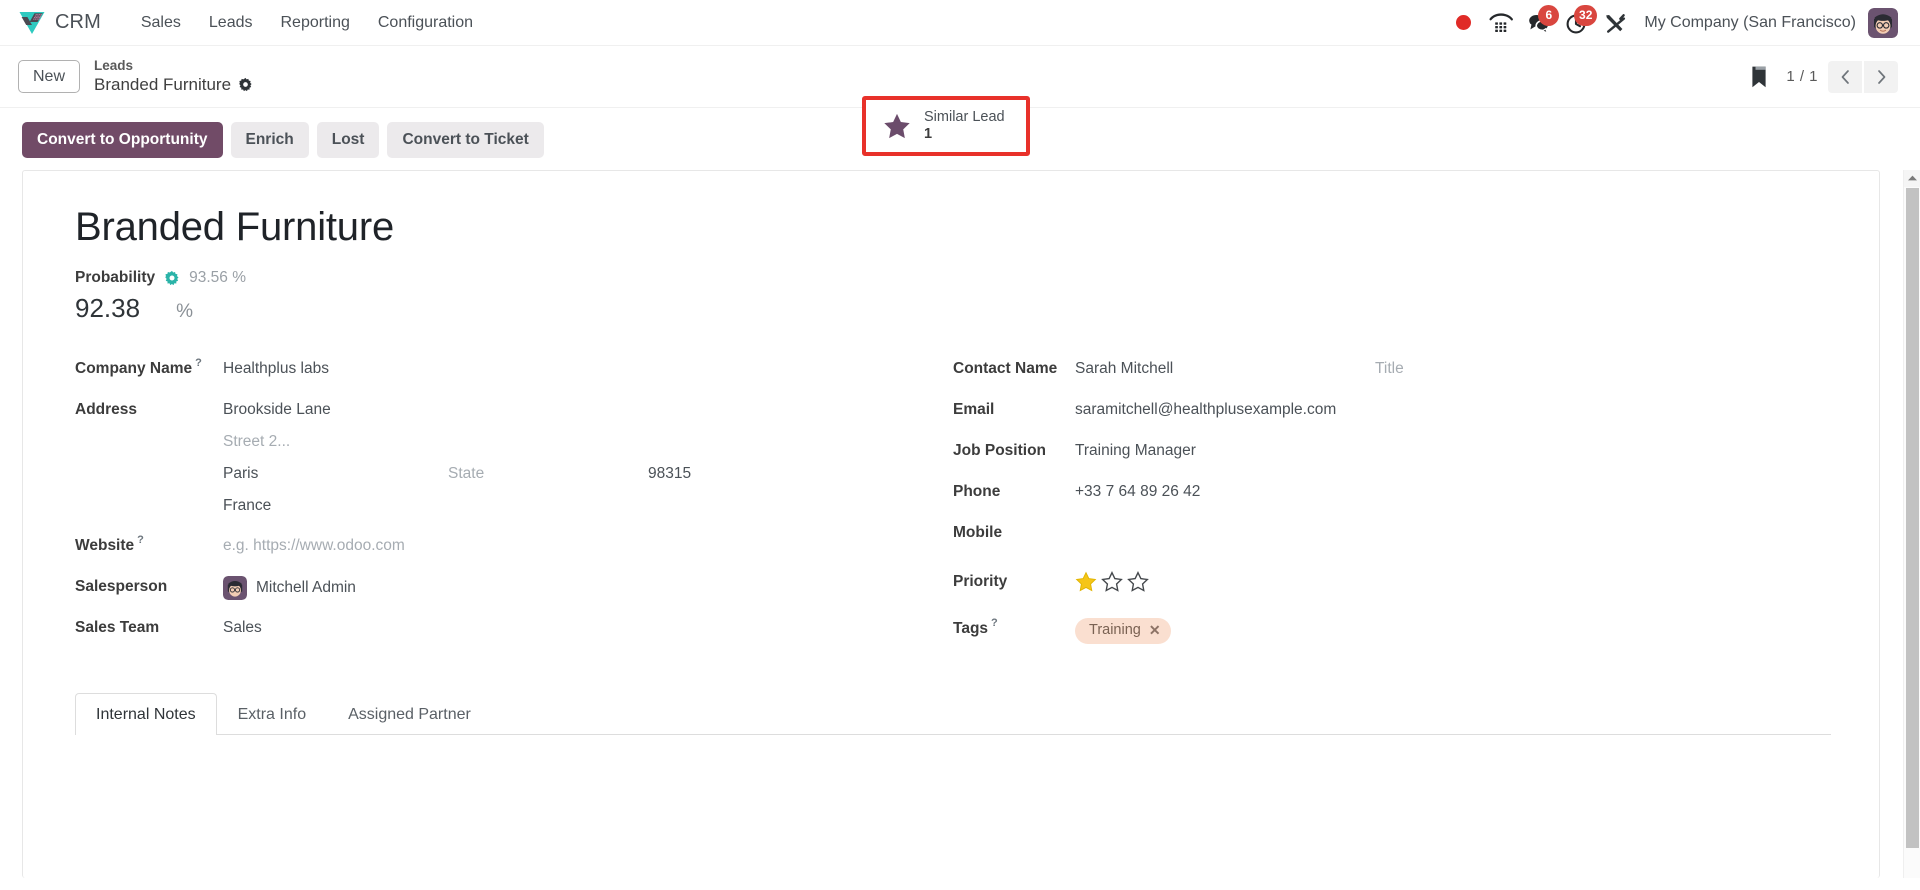 This screenshot has width=1920, height=890. I want to click on contact-title-input: Title, so click(1389, 368).